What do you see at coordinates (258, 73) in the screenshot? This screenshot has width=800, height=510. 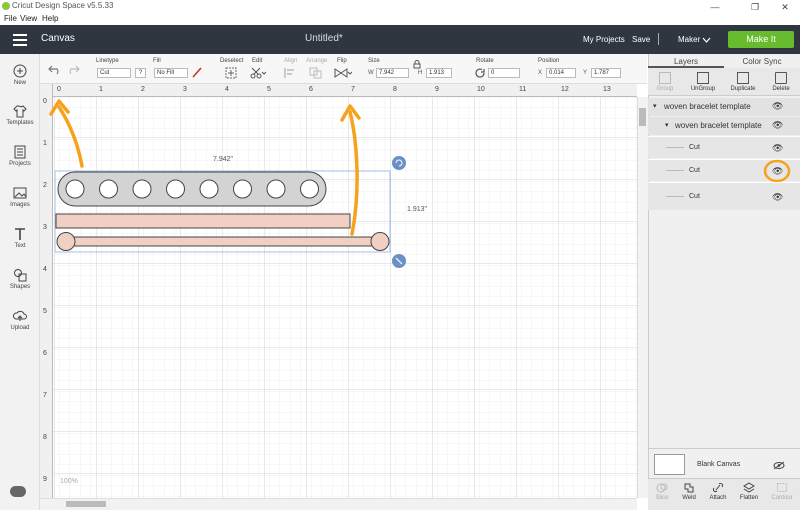 I see `edit-scissors-icon` at bounding box center [258, 73].